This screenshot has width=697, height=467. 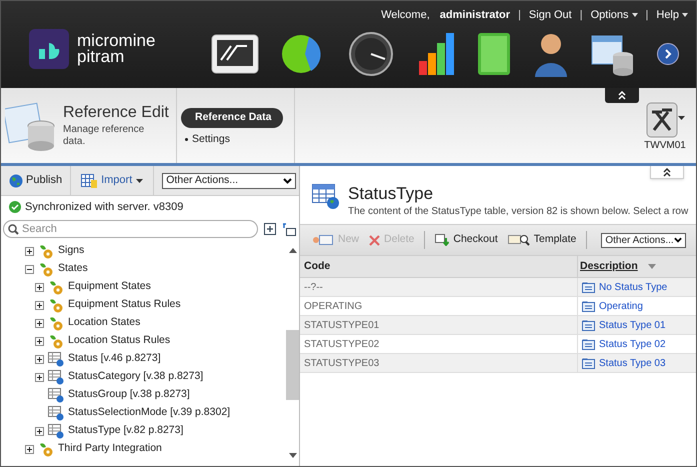 What do you see at coordinates (104, 136) in the screenshot?
I see `module-subtitle: Manage reference data.` at bounding box center [104, 136].